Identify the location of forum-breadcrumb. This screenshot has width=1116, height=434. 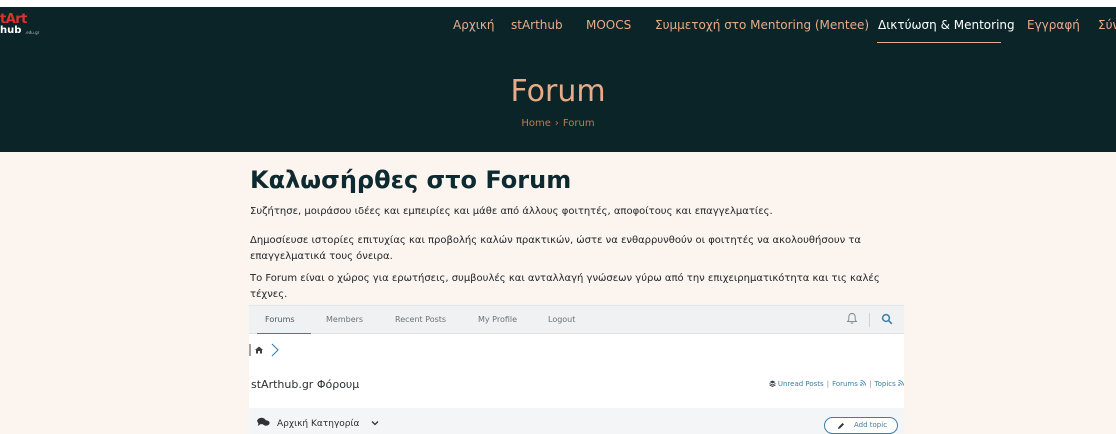
(266, 350).